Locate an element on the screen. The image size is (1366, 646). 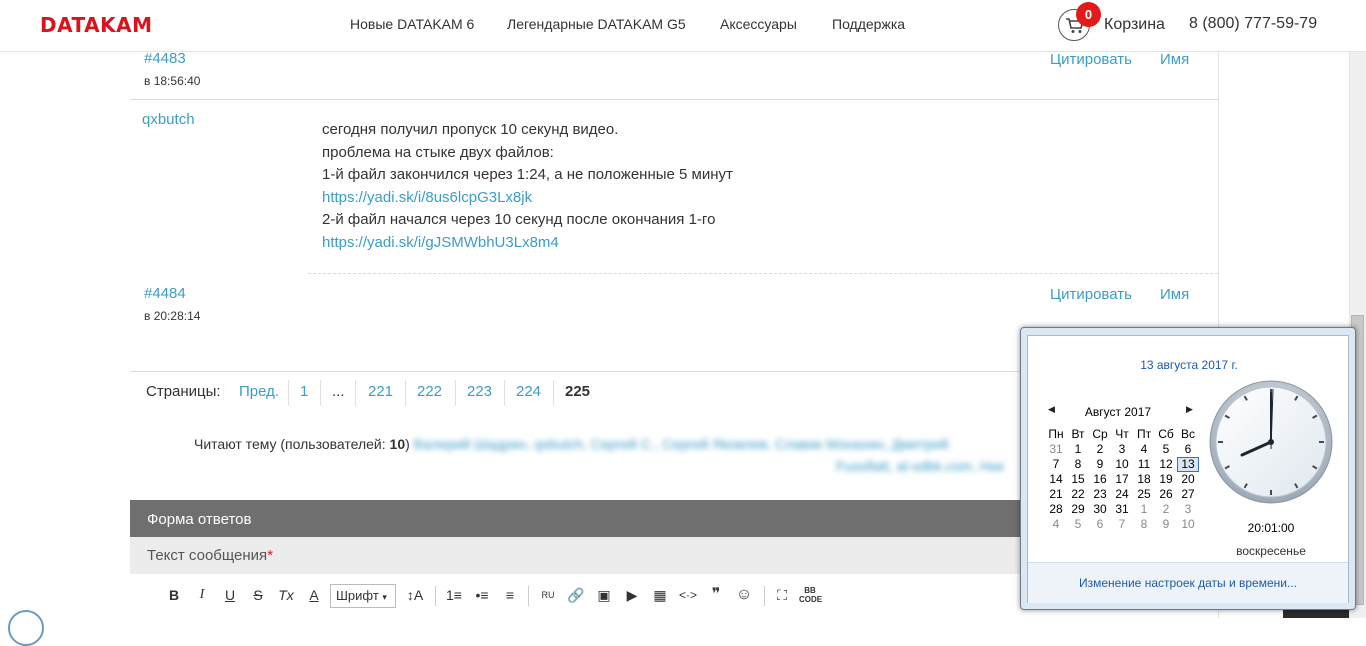
weekday-header: Чт is located at coordinates (1122, 434).